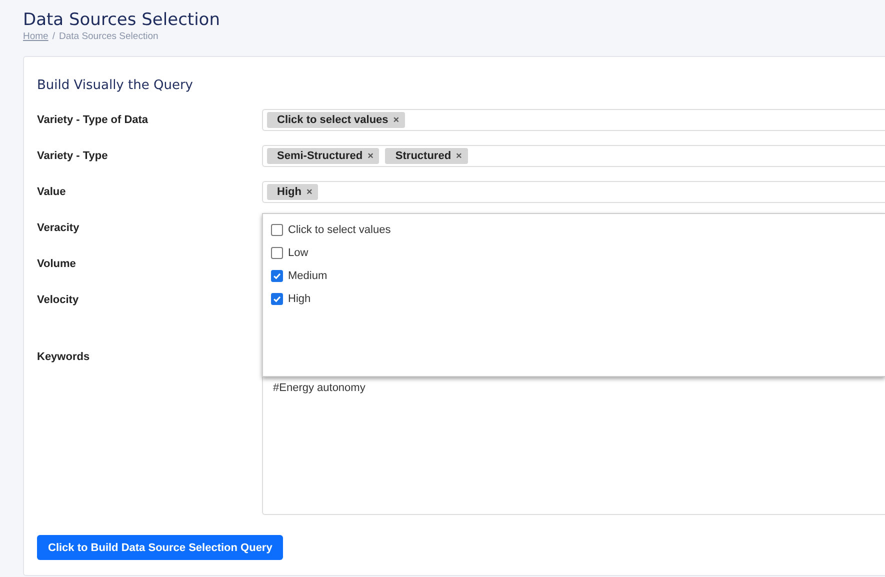 The width and height of the screenshot is (885, 577). I want to click on selected-tag: Structured ×, so click(426, 156).